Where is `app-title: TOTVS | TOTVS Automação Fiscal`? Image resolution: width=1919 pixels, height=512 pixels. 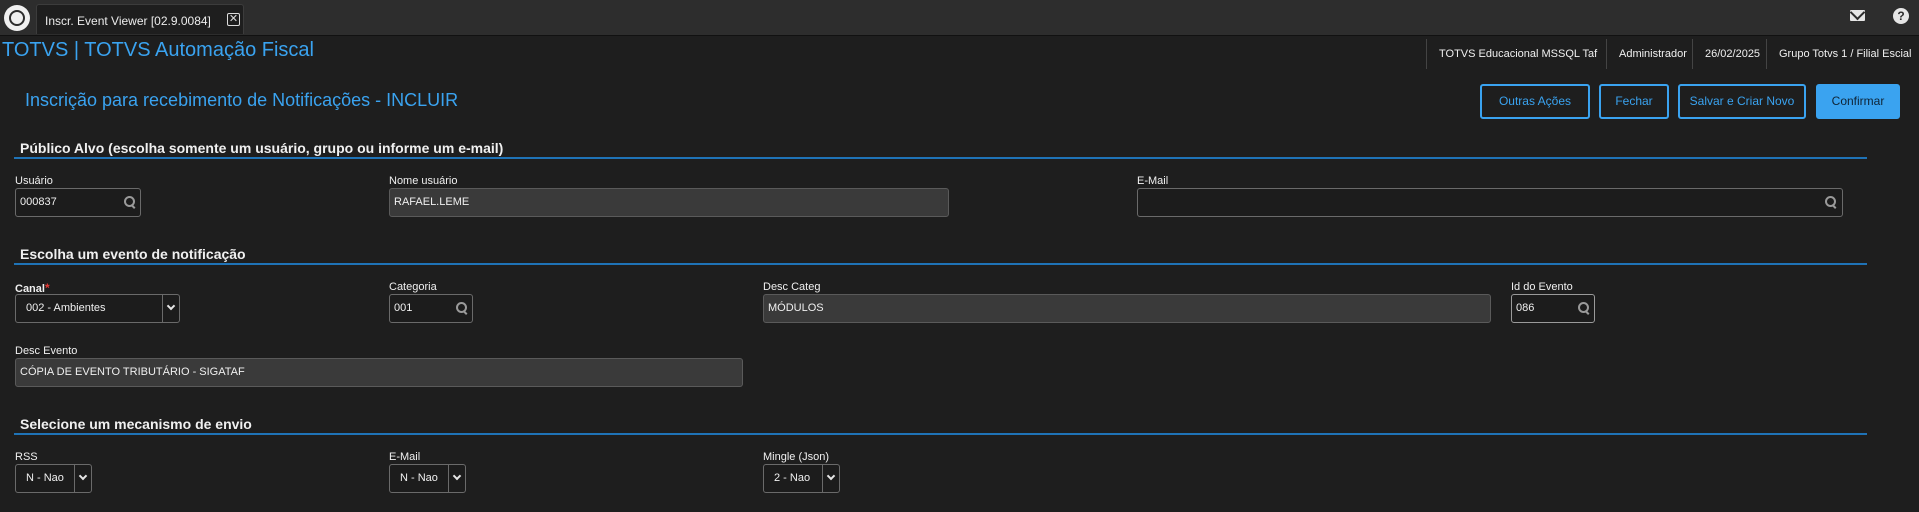
app-title: TOTVS | TOTVS Automação Fiscal is located at coordinates (158, 50).